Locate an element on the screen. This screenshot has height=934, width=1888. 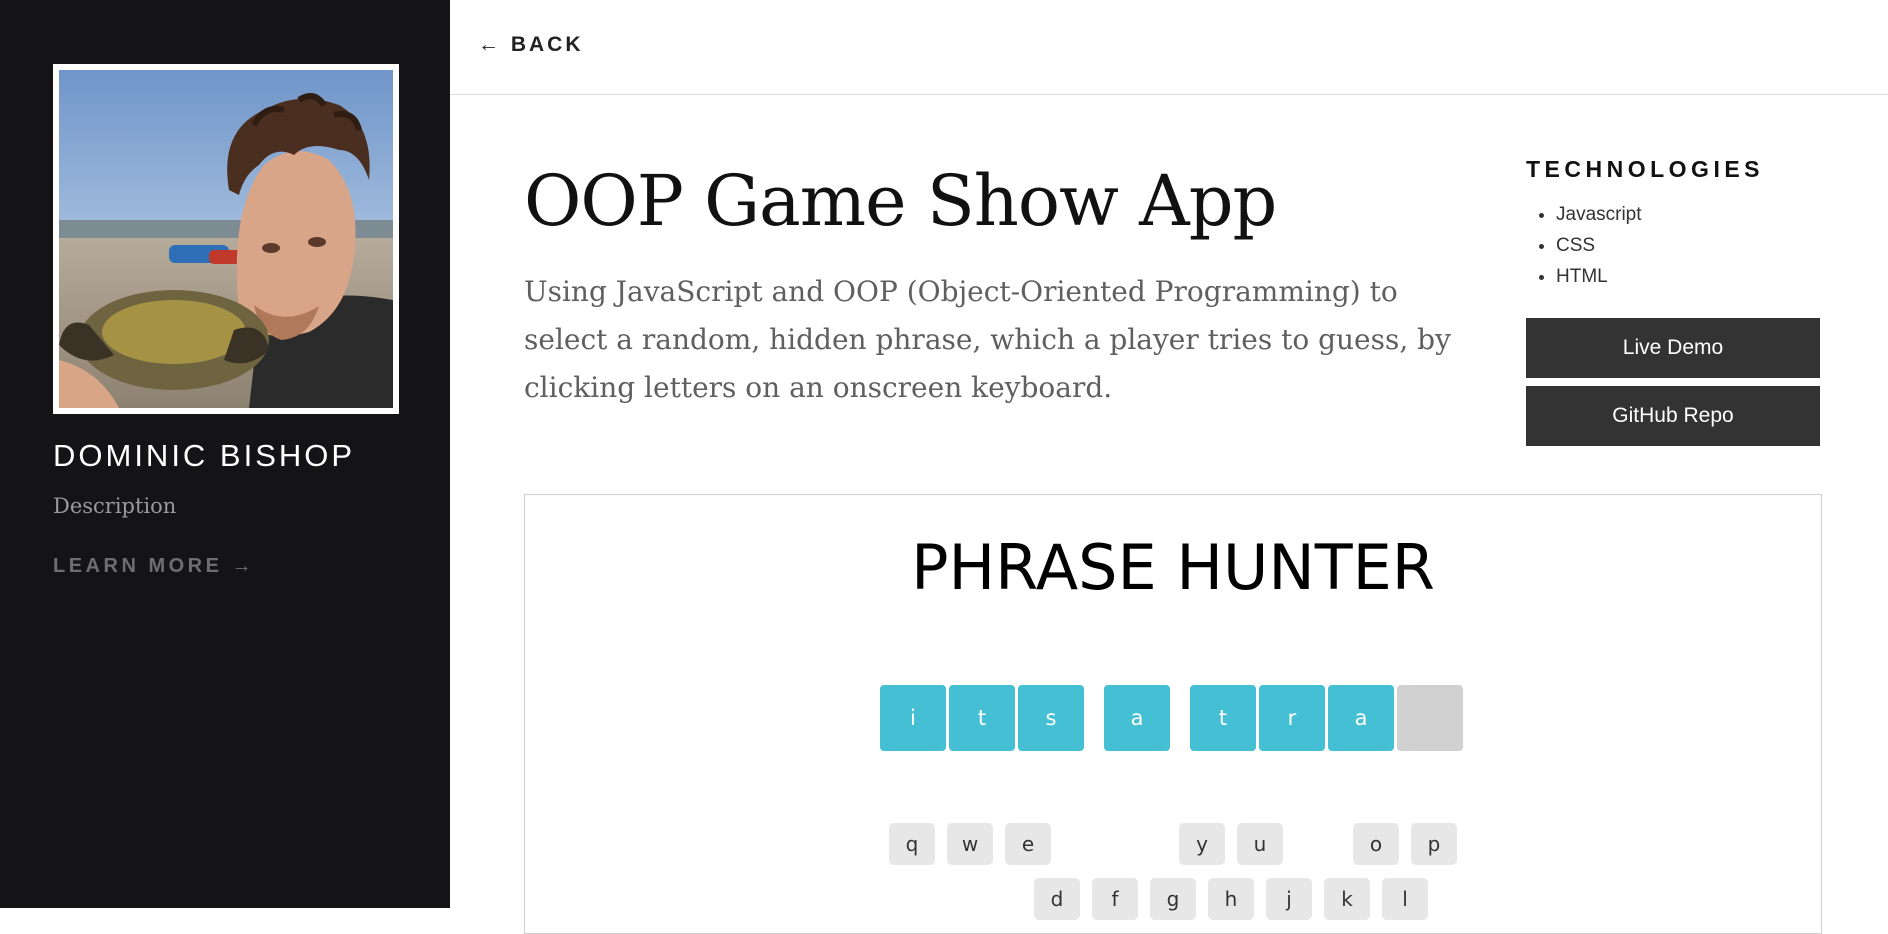
technologies-panel: TECHNOLOGIES Javascript CSS HTML is located at coordinates (1673, 224).